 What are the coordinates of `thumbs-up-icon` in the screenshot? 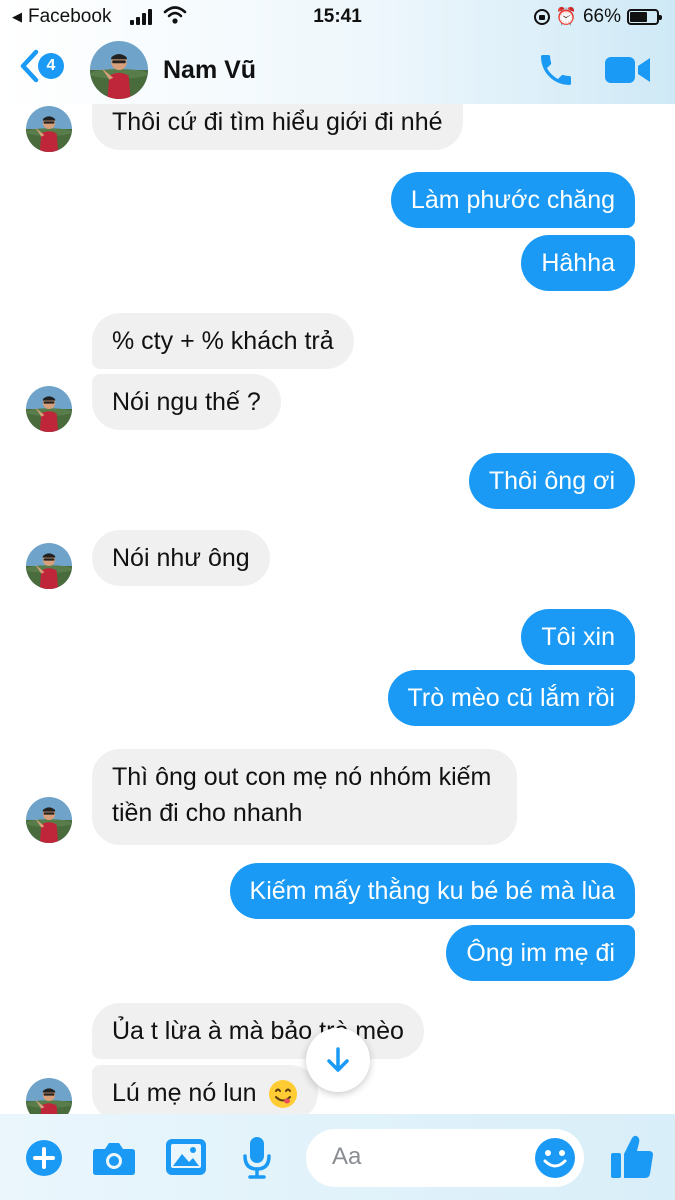 It's located at (632, 1157).